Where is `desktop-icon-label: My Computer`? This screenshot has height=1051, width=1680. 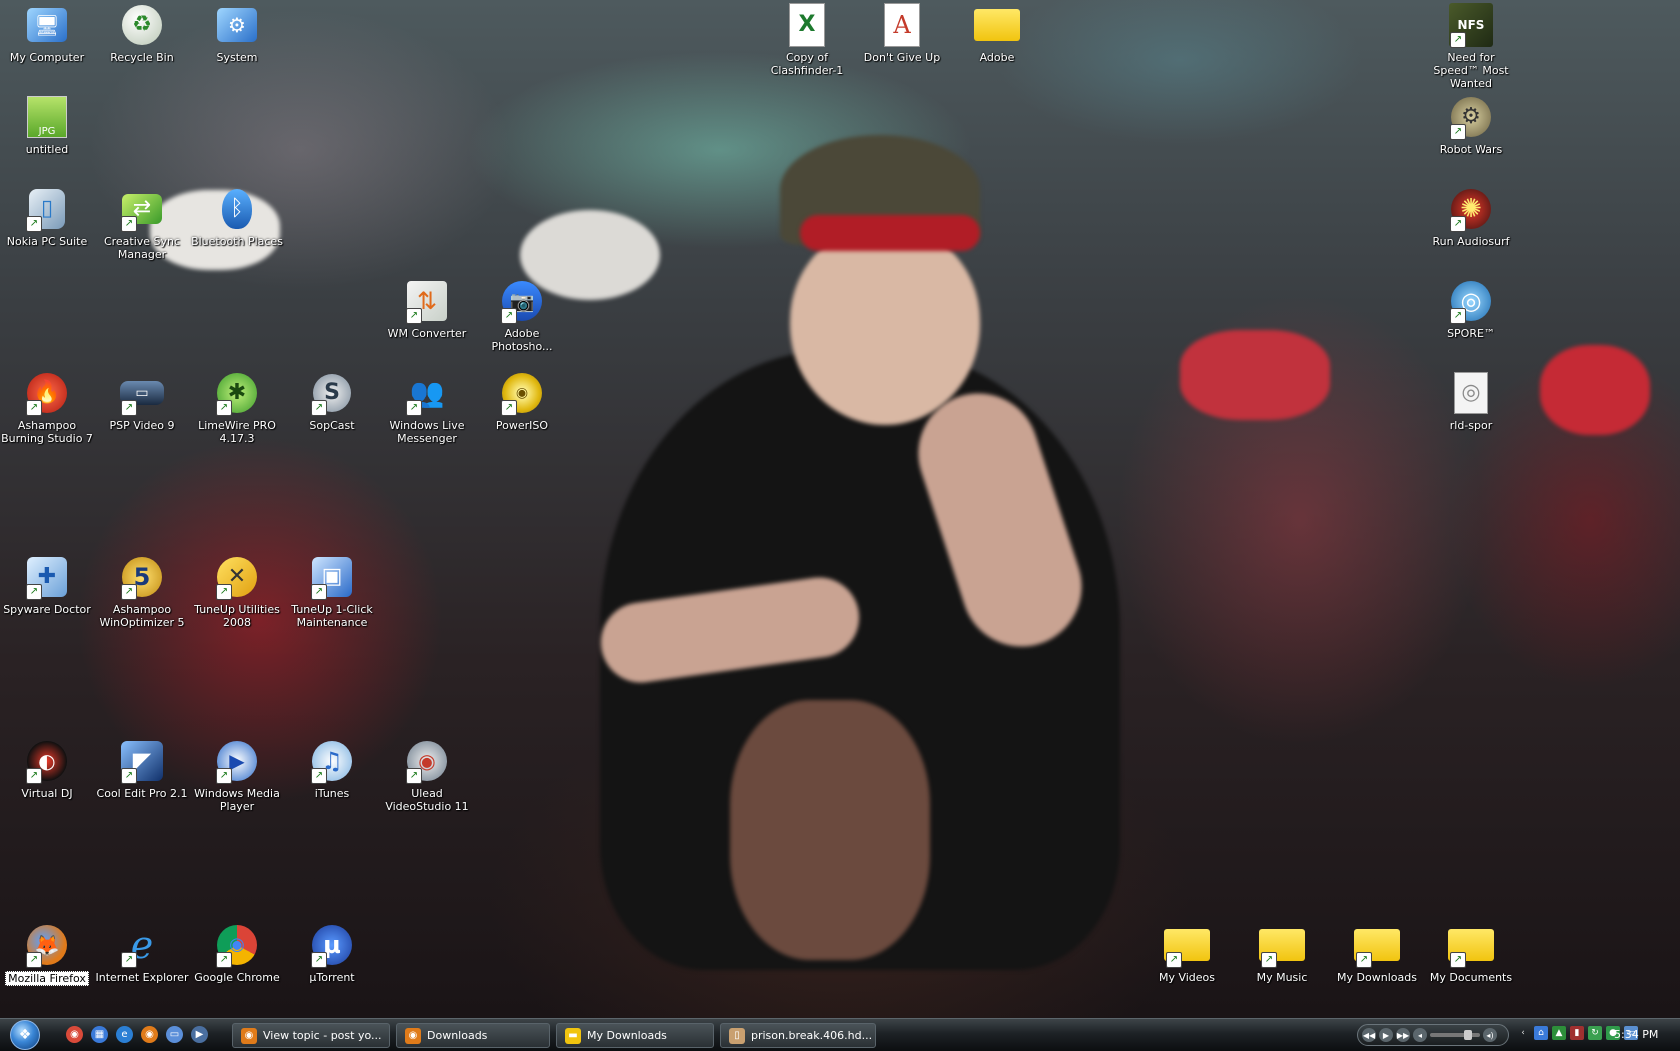 desktop-icon-label: My Computer is located at coordinates (47, 57).